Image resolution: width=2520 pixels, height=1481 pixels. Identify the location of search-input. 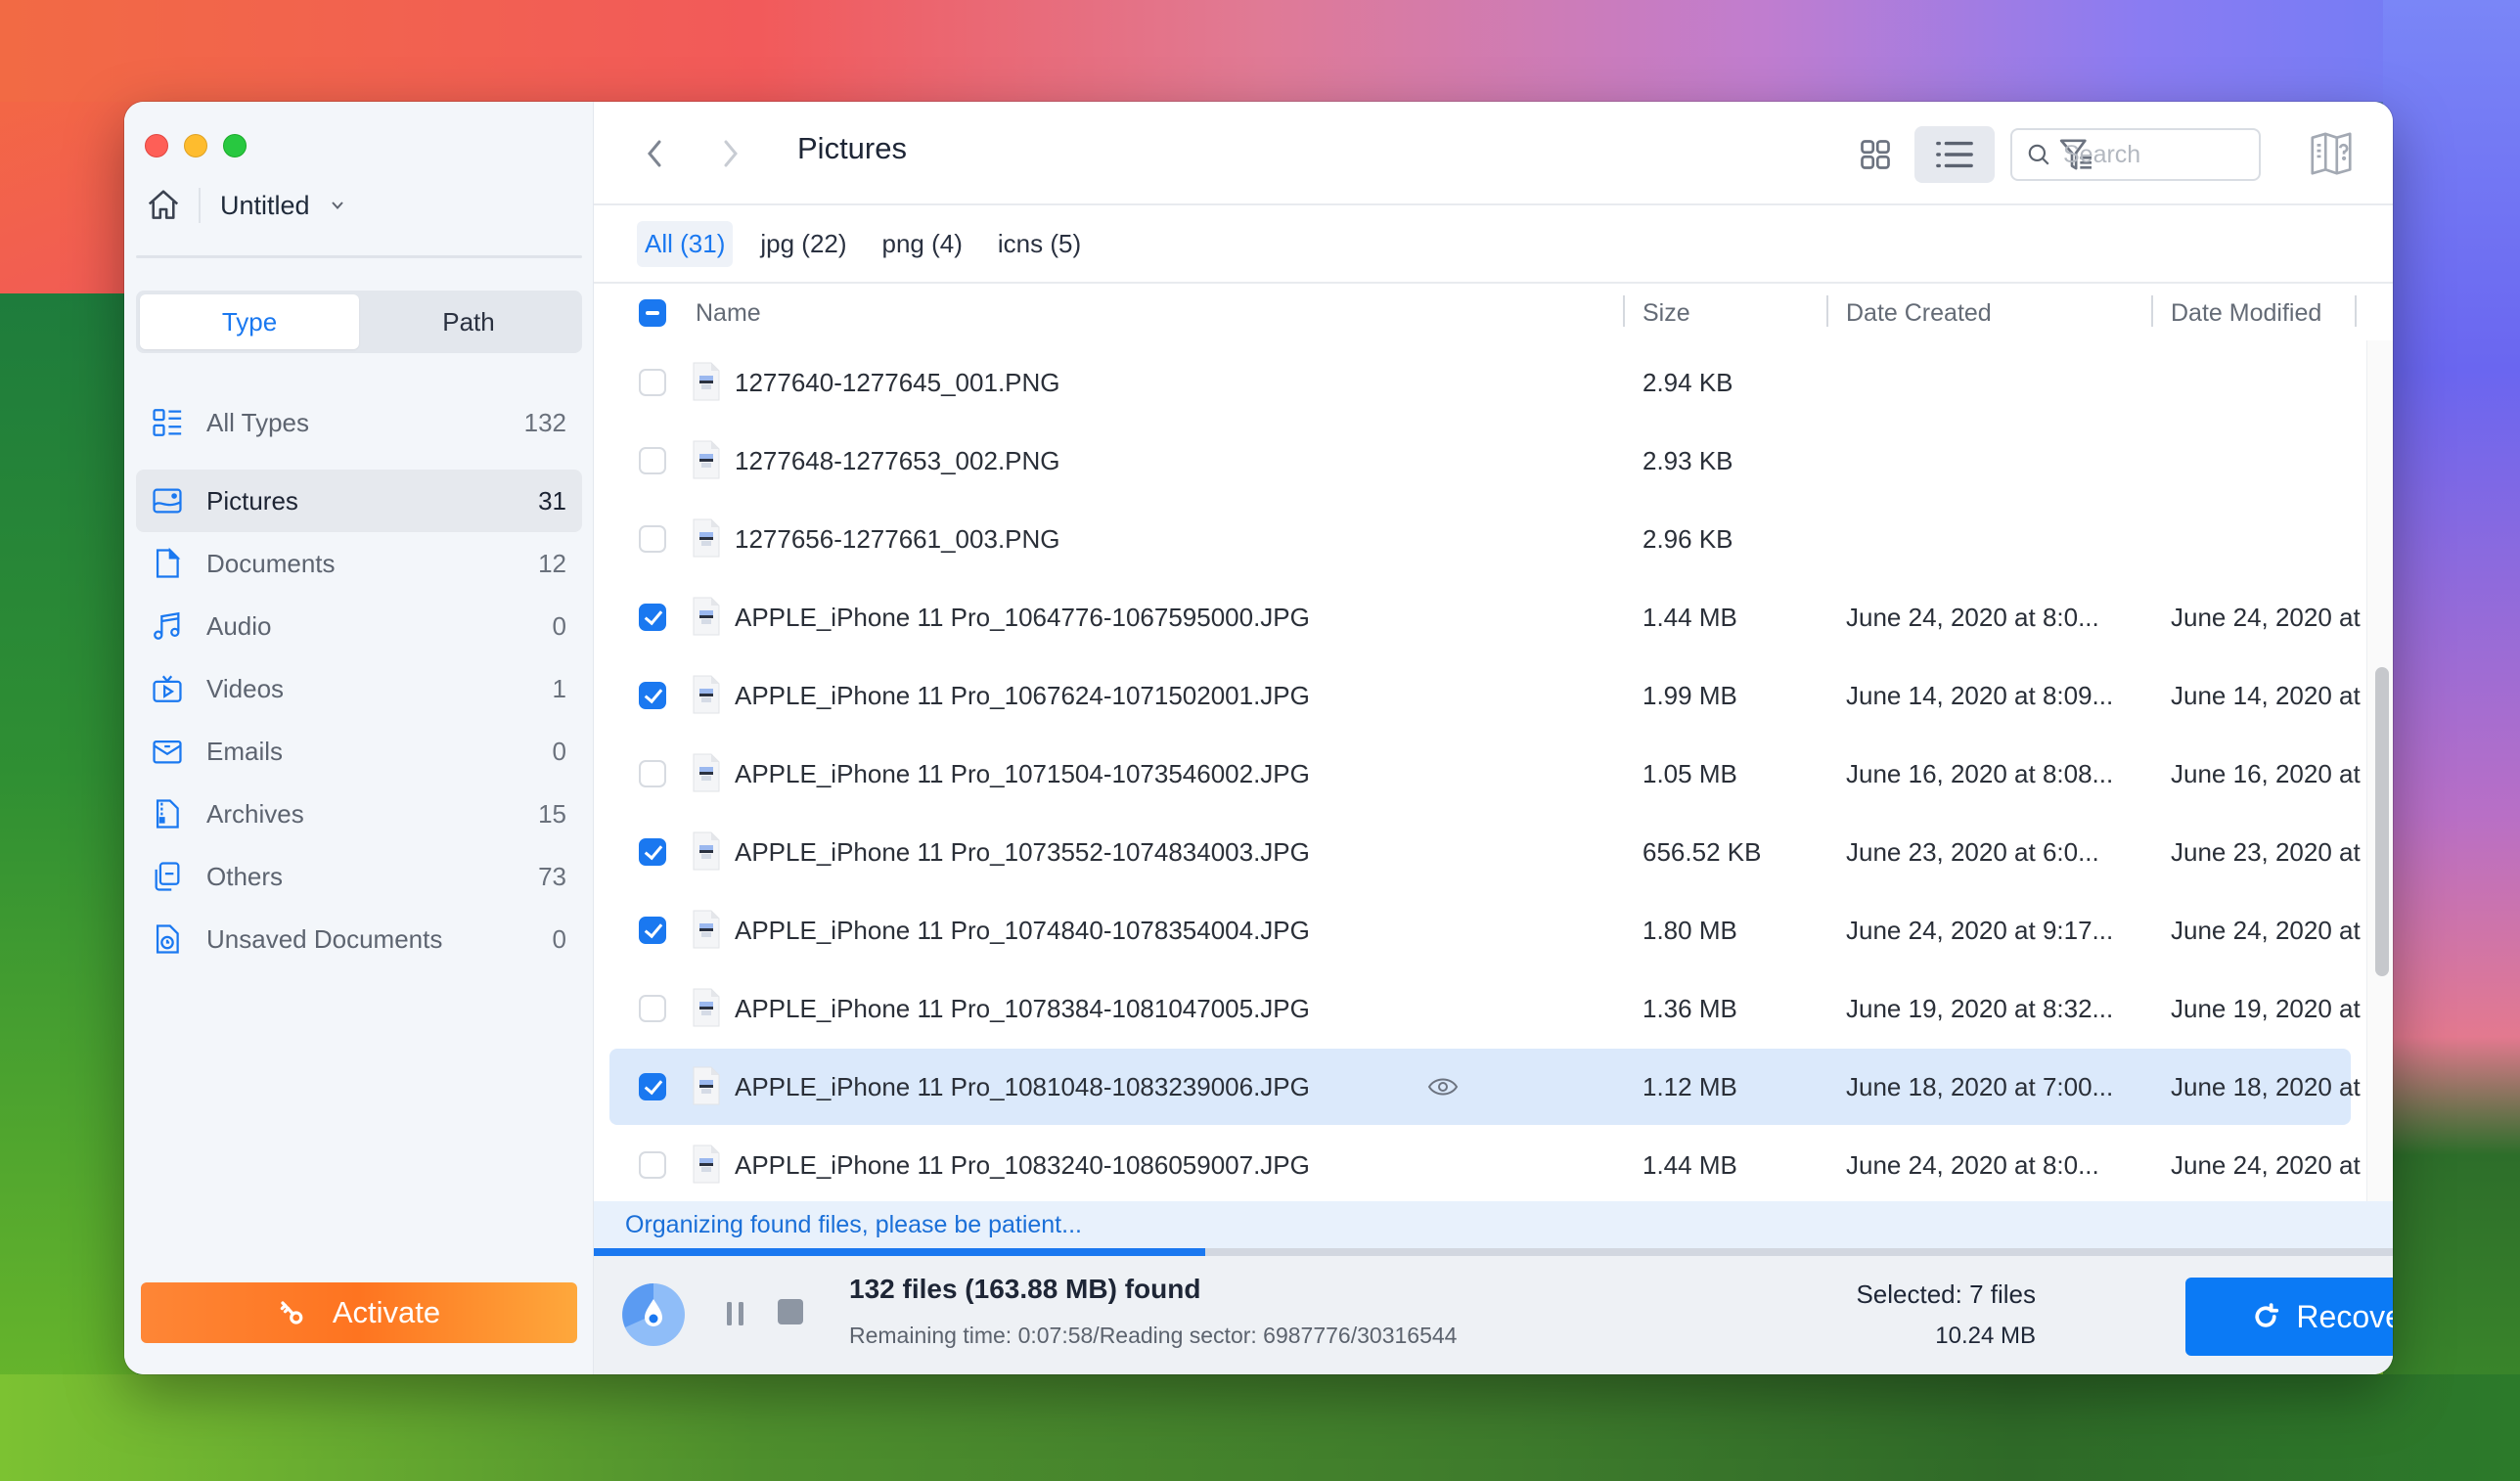
(2156, 154).